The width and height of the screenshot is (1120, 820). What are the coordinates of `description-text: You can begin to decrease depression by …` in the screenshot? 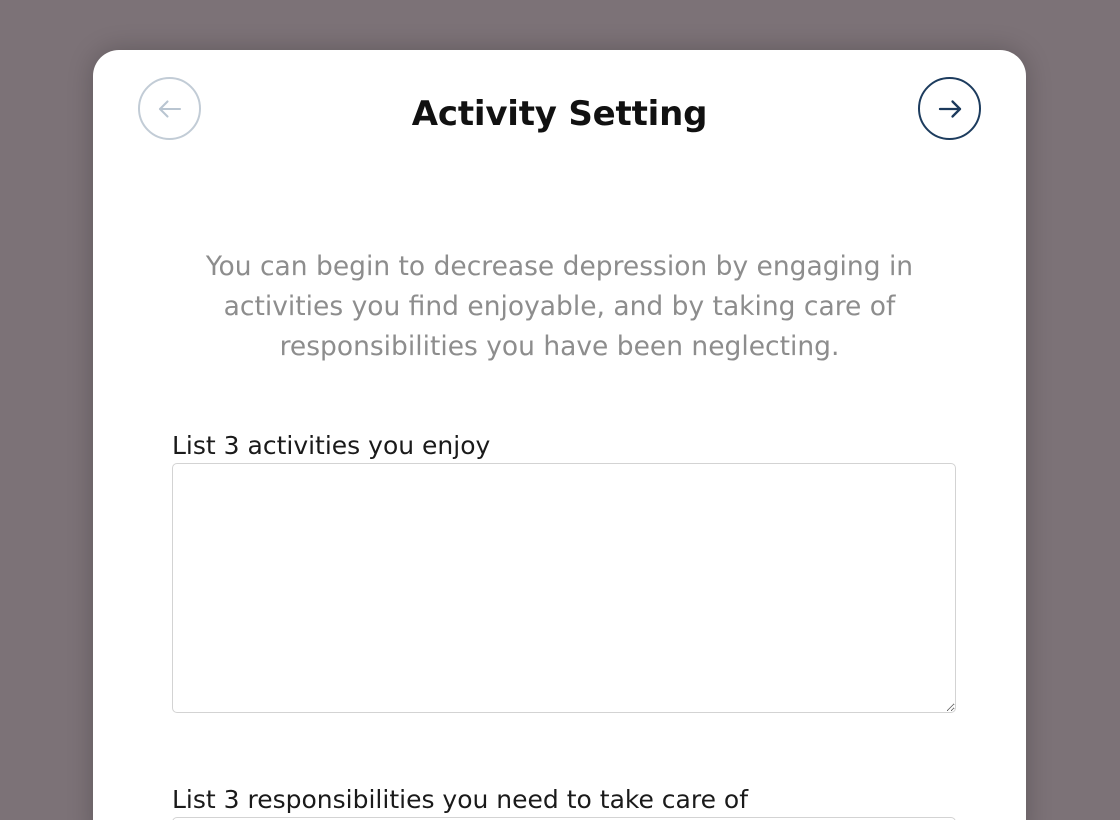 It's located at (559, 306).